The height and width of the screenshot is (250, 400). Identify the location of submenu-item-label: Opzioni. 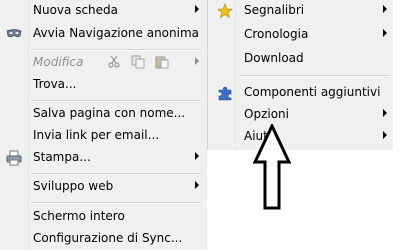
(266, 114).